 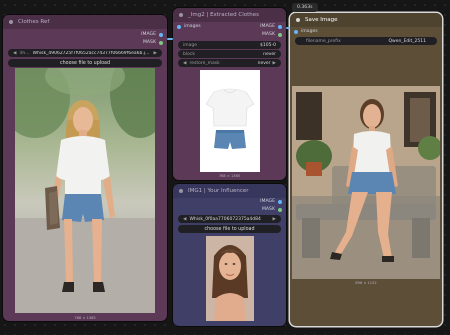 What do you see at coordinates (85, 22) in the screenshot?
I see `node-title-bar: Clothes Ref` at bounding box center [85, 22].